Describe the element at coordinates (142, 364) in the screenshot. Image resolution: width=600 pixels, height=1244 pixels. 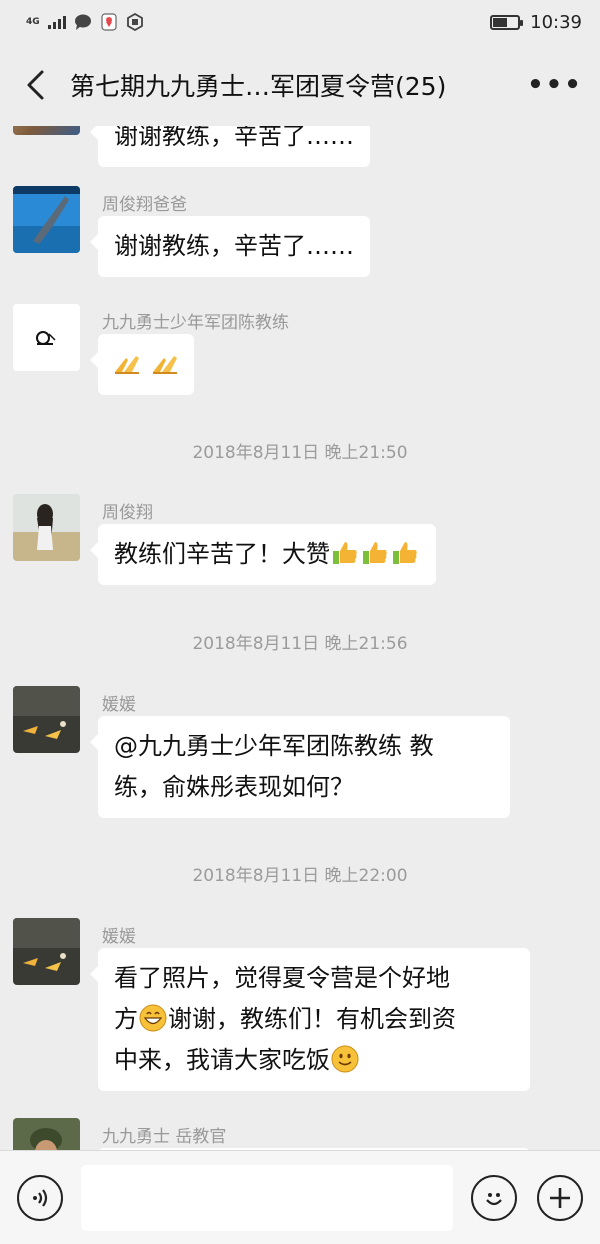
I see `message-bubble` at that location.